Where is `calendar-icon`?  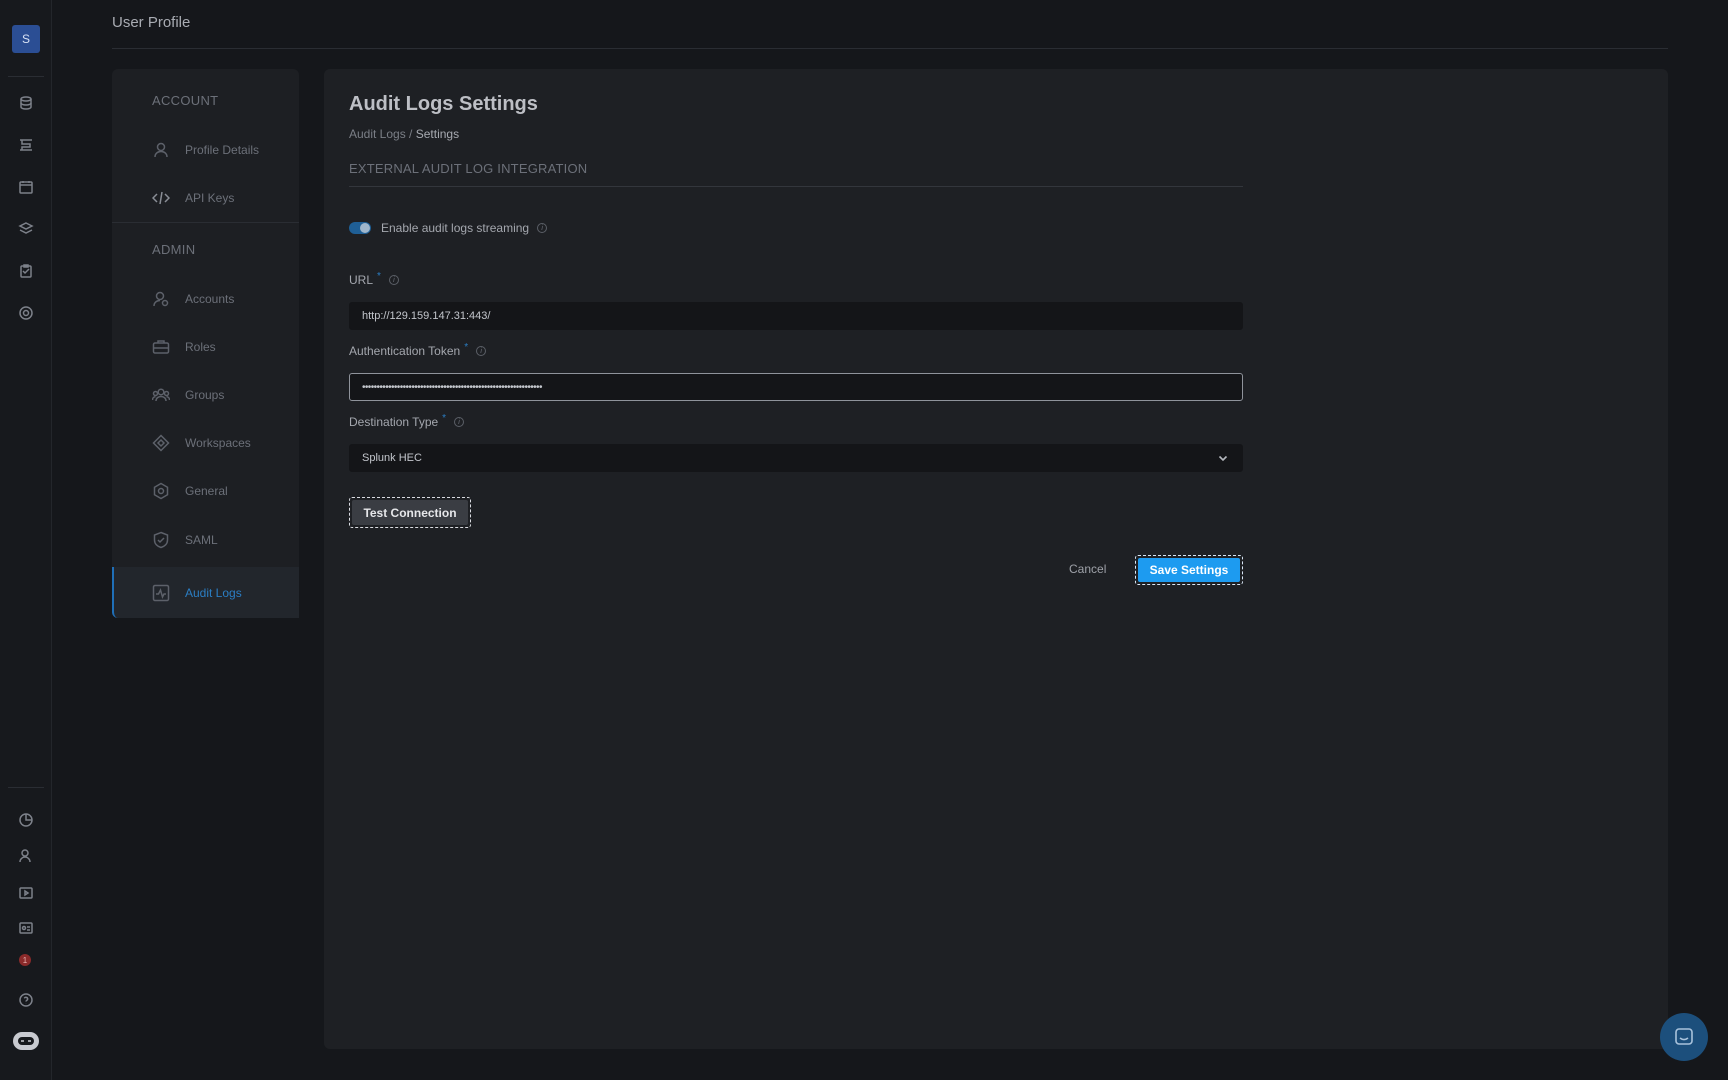
calendar-icon is located at coordinates (26, 187).